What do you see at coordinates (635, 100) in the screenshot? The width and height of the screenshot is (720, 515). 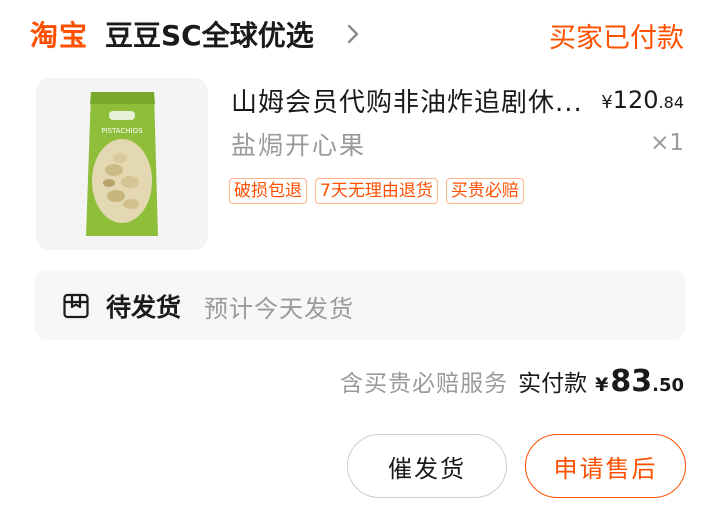 I see `price-integer: 120` at bounding box center [635, 100].